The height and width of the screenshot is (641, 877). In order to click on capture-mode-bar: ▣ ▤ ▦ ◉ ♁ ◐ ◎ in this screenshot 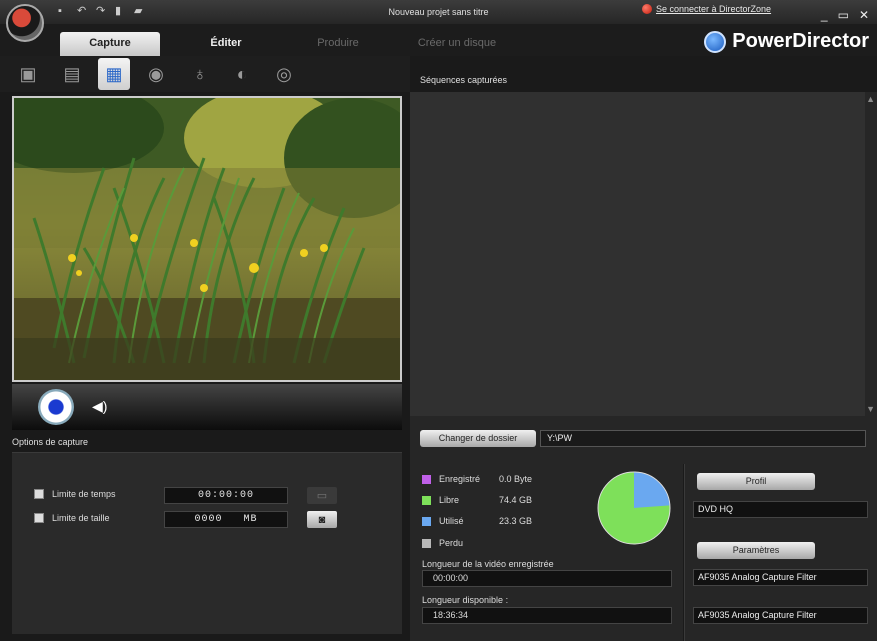, I will do `click(205, 74)`.